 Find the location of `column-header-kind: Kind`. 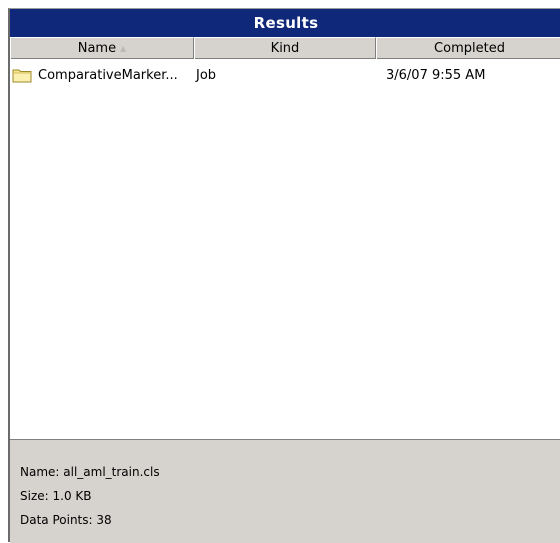

column-header-kind: Kind is located at coordinates (285, 48).